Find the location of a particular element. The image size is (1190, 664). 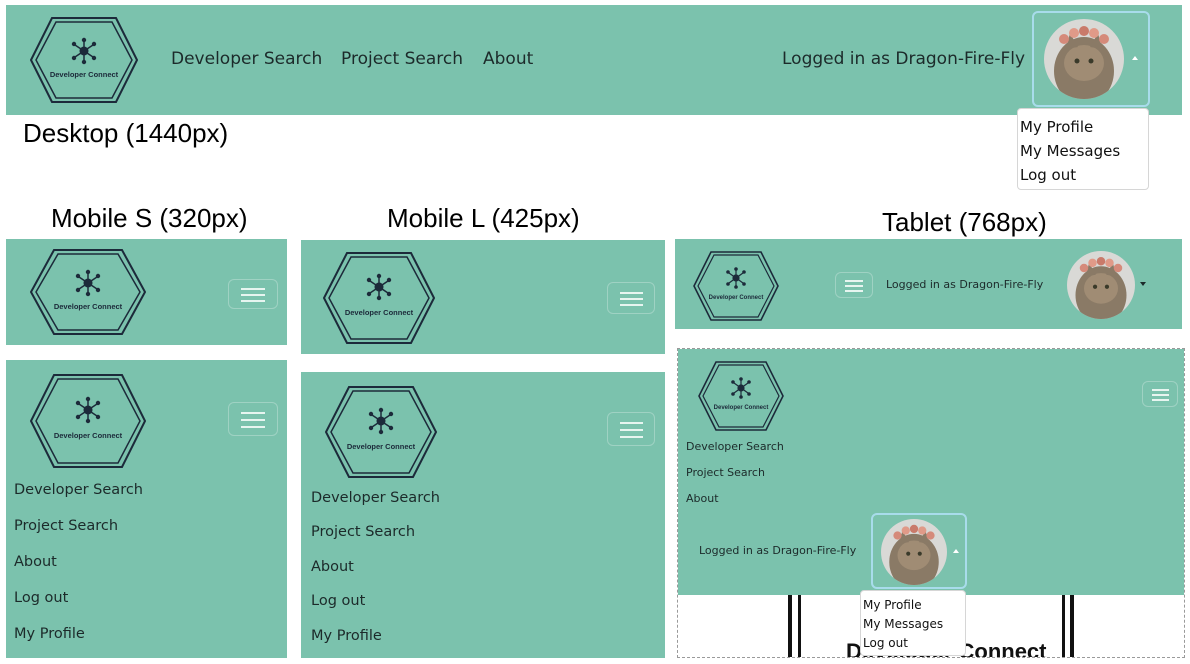

caption-mobile-s: Mobile S (320px) is located at coordinates (149, 218).